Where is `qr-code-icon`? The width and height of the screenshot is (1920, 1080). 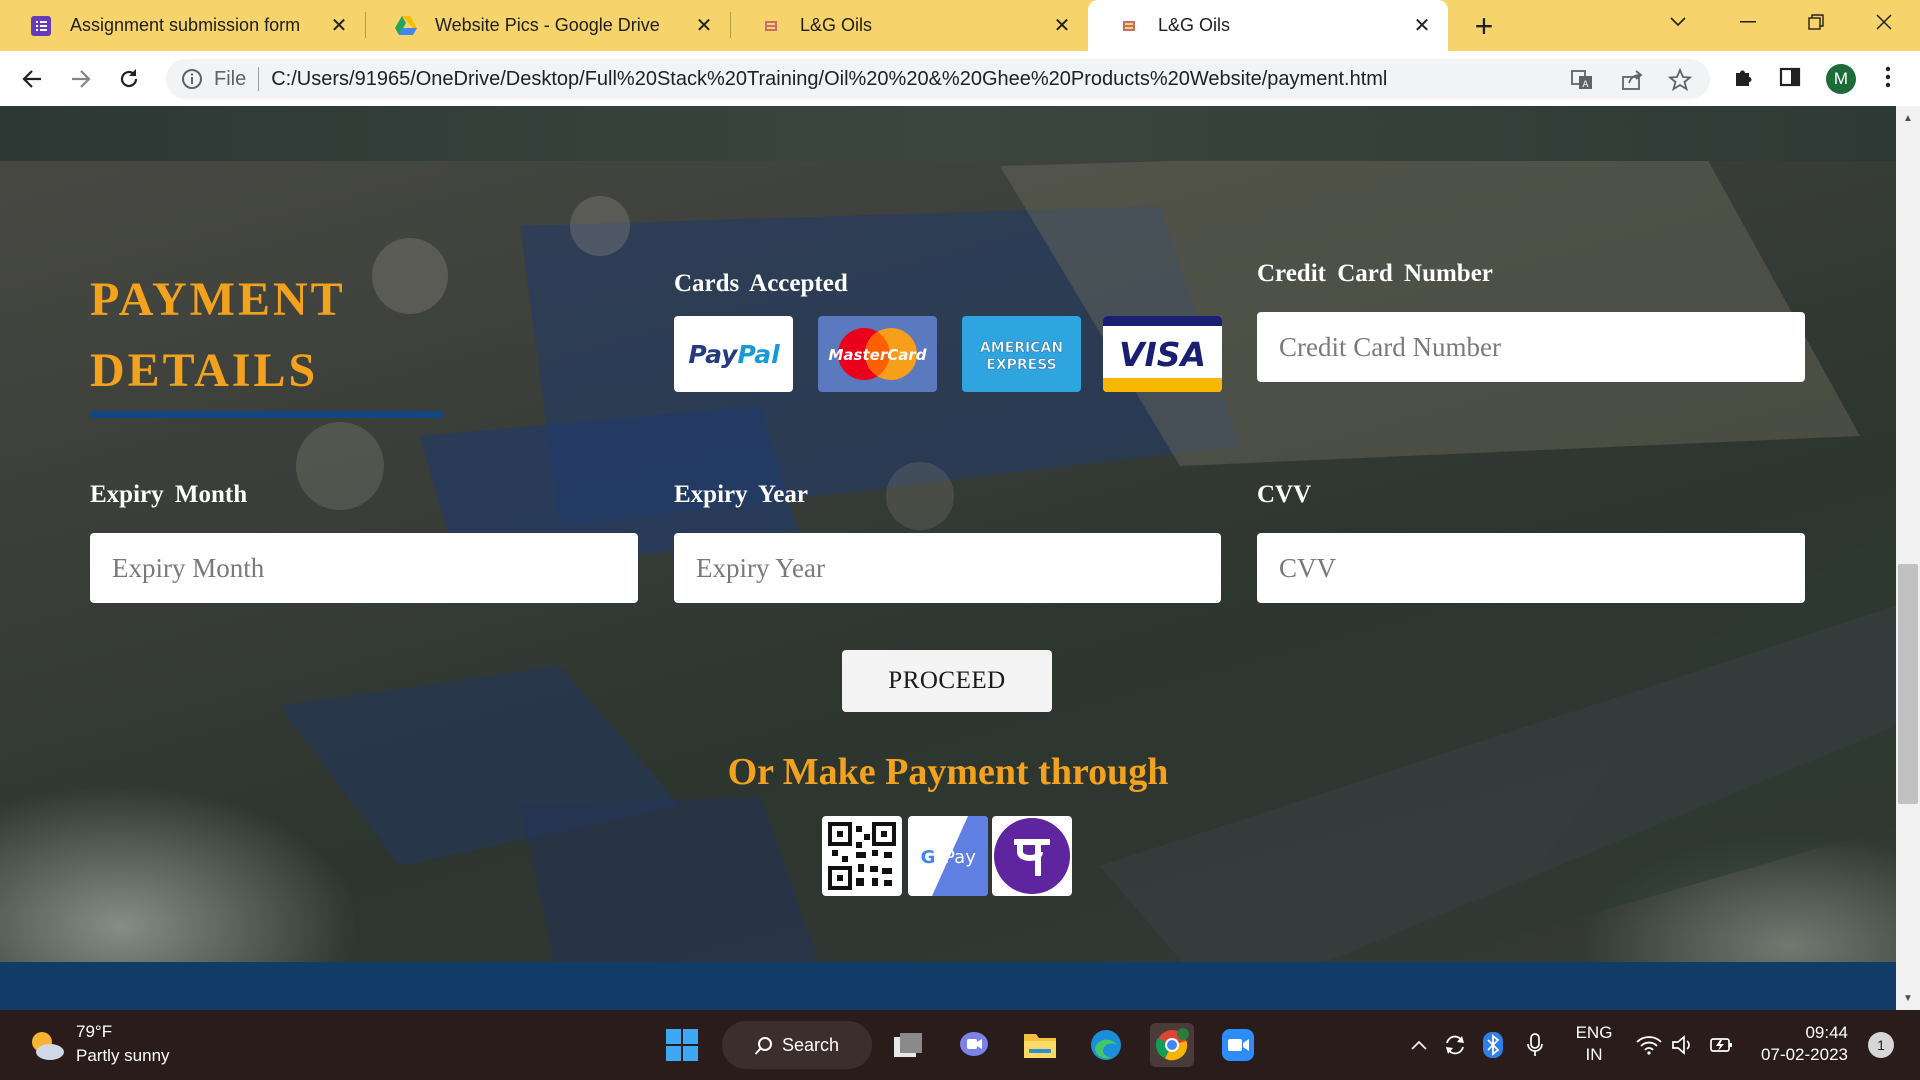 qr-code-icon is located at coordinates (862, 856).